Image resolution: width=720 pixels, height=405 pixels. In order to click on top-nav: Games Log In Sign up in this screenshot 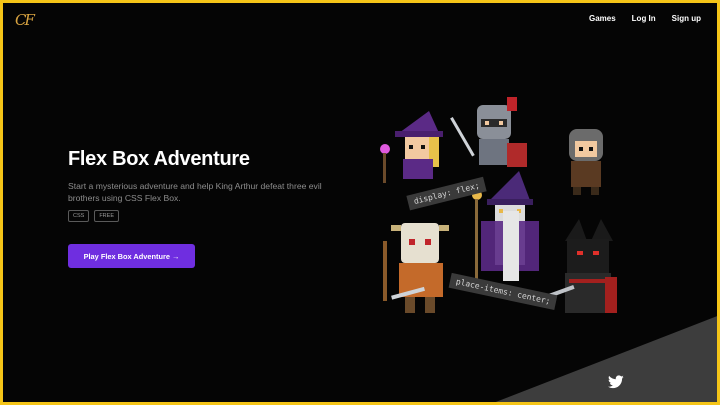, I will do `click(645, 18)`.